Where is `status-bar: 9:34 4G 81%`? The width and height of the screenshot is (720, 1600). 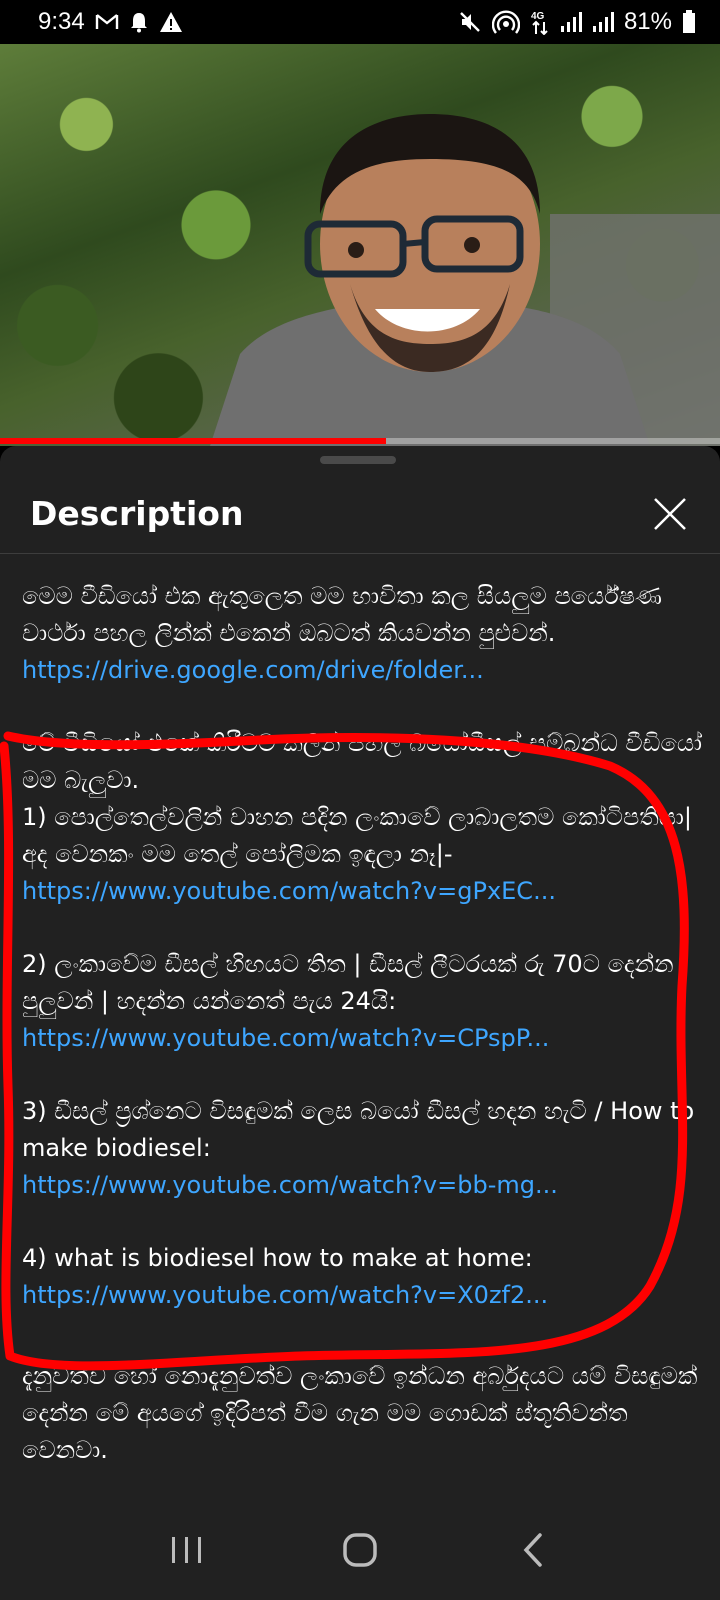 status-bar: 9:34 4G 81% is located at coordinates (360, 22).